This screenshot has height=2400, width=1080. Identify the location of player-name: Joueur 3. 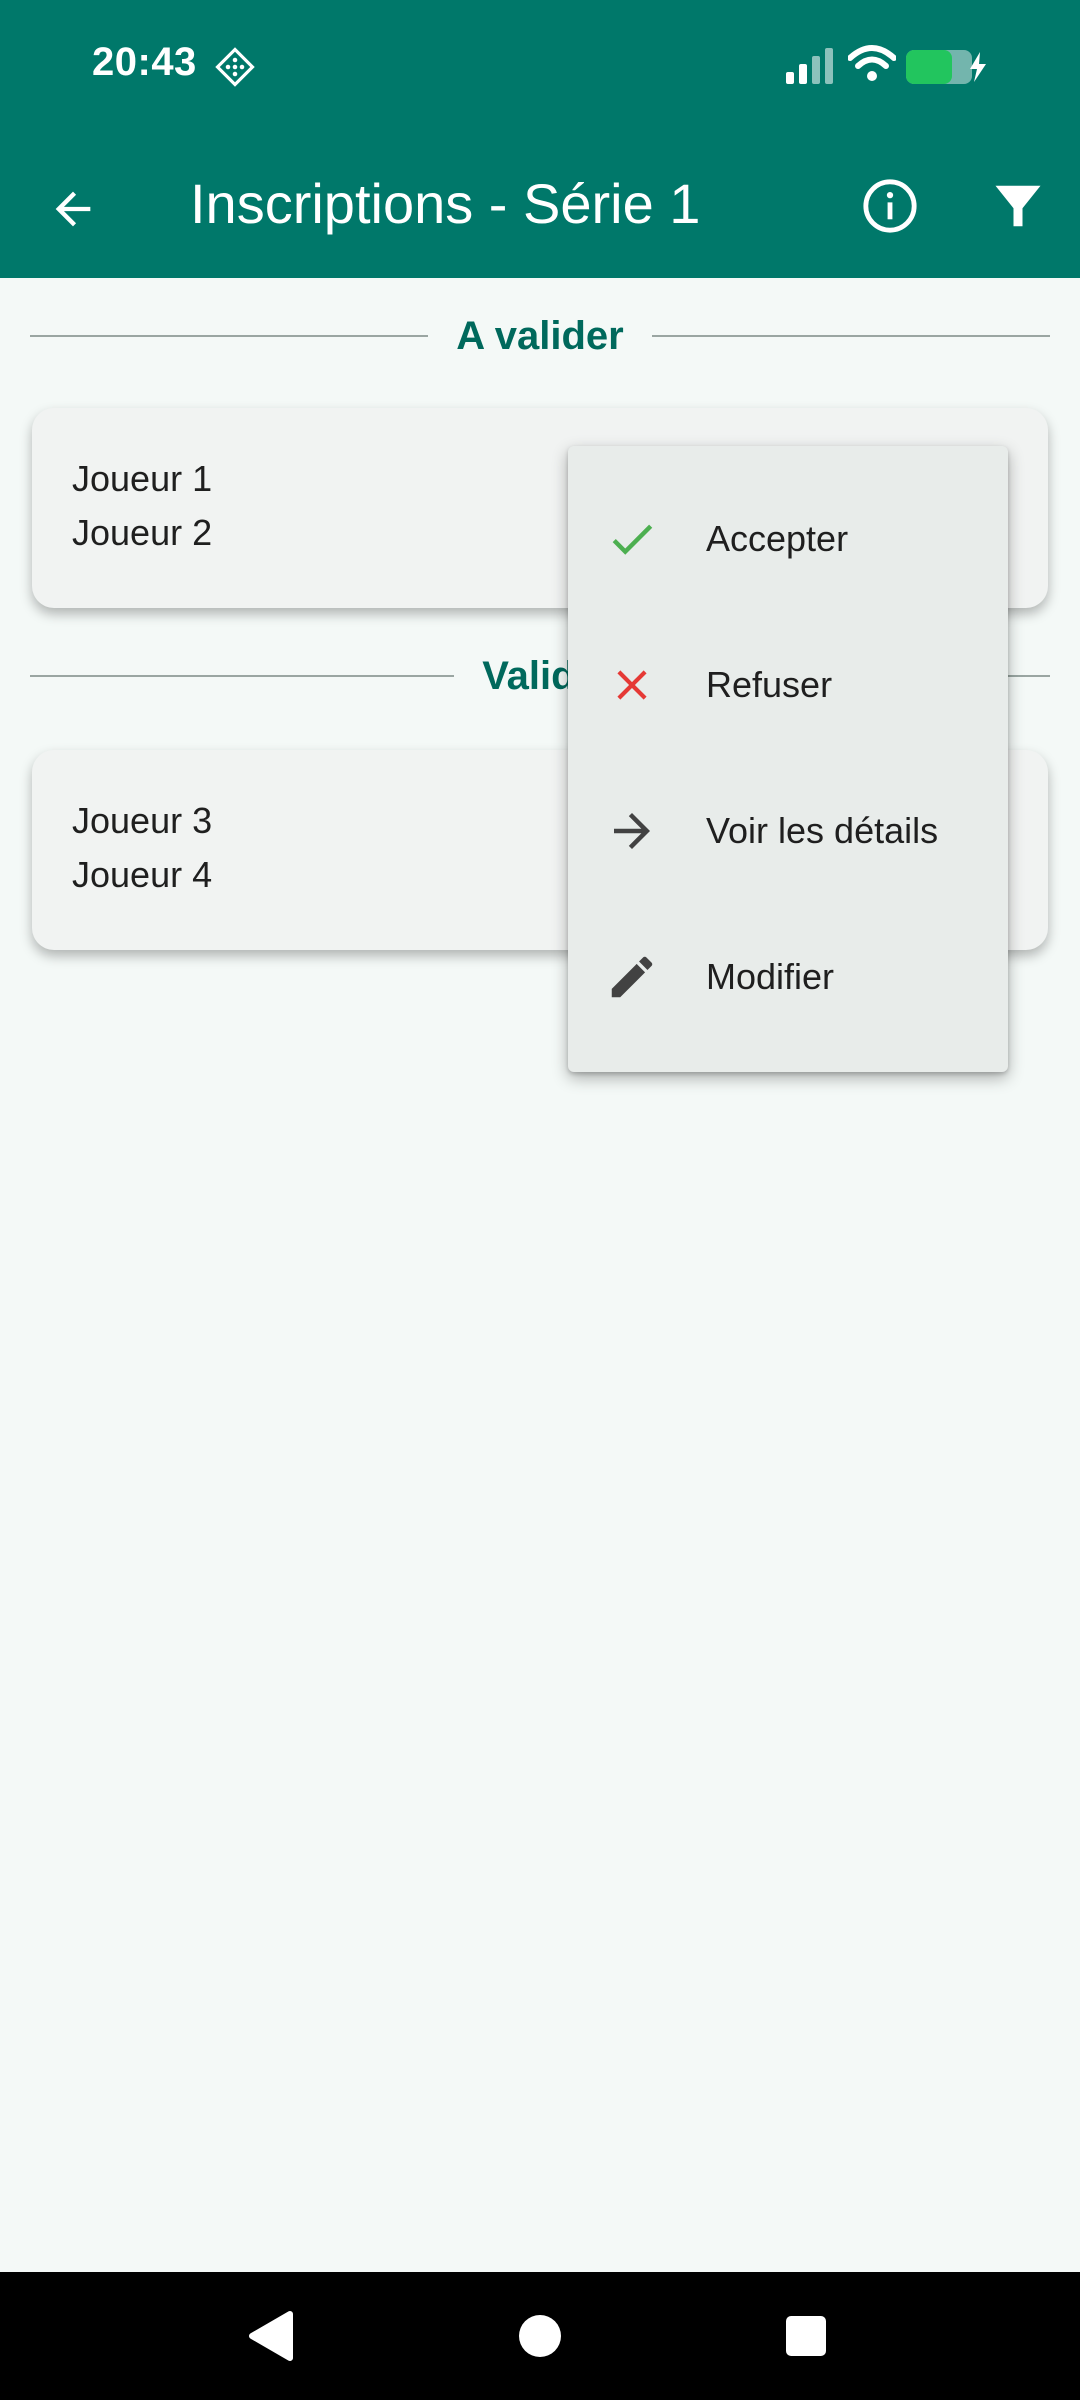
(142, 820).